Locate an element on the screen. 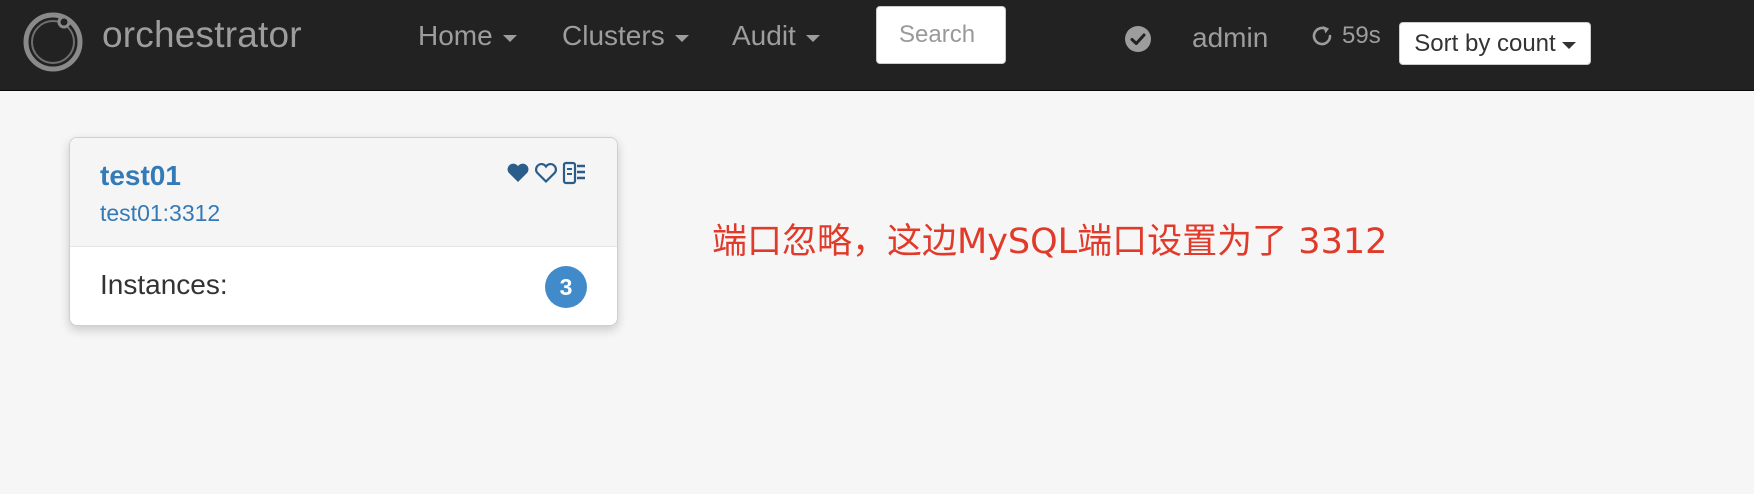 The height and width of the screenshot is (494, 1754). nav-audit-label: Audit is located at coordinates (764, 35).